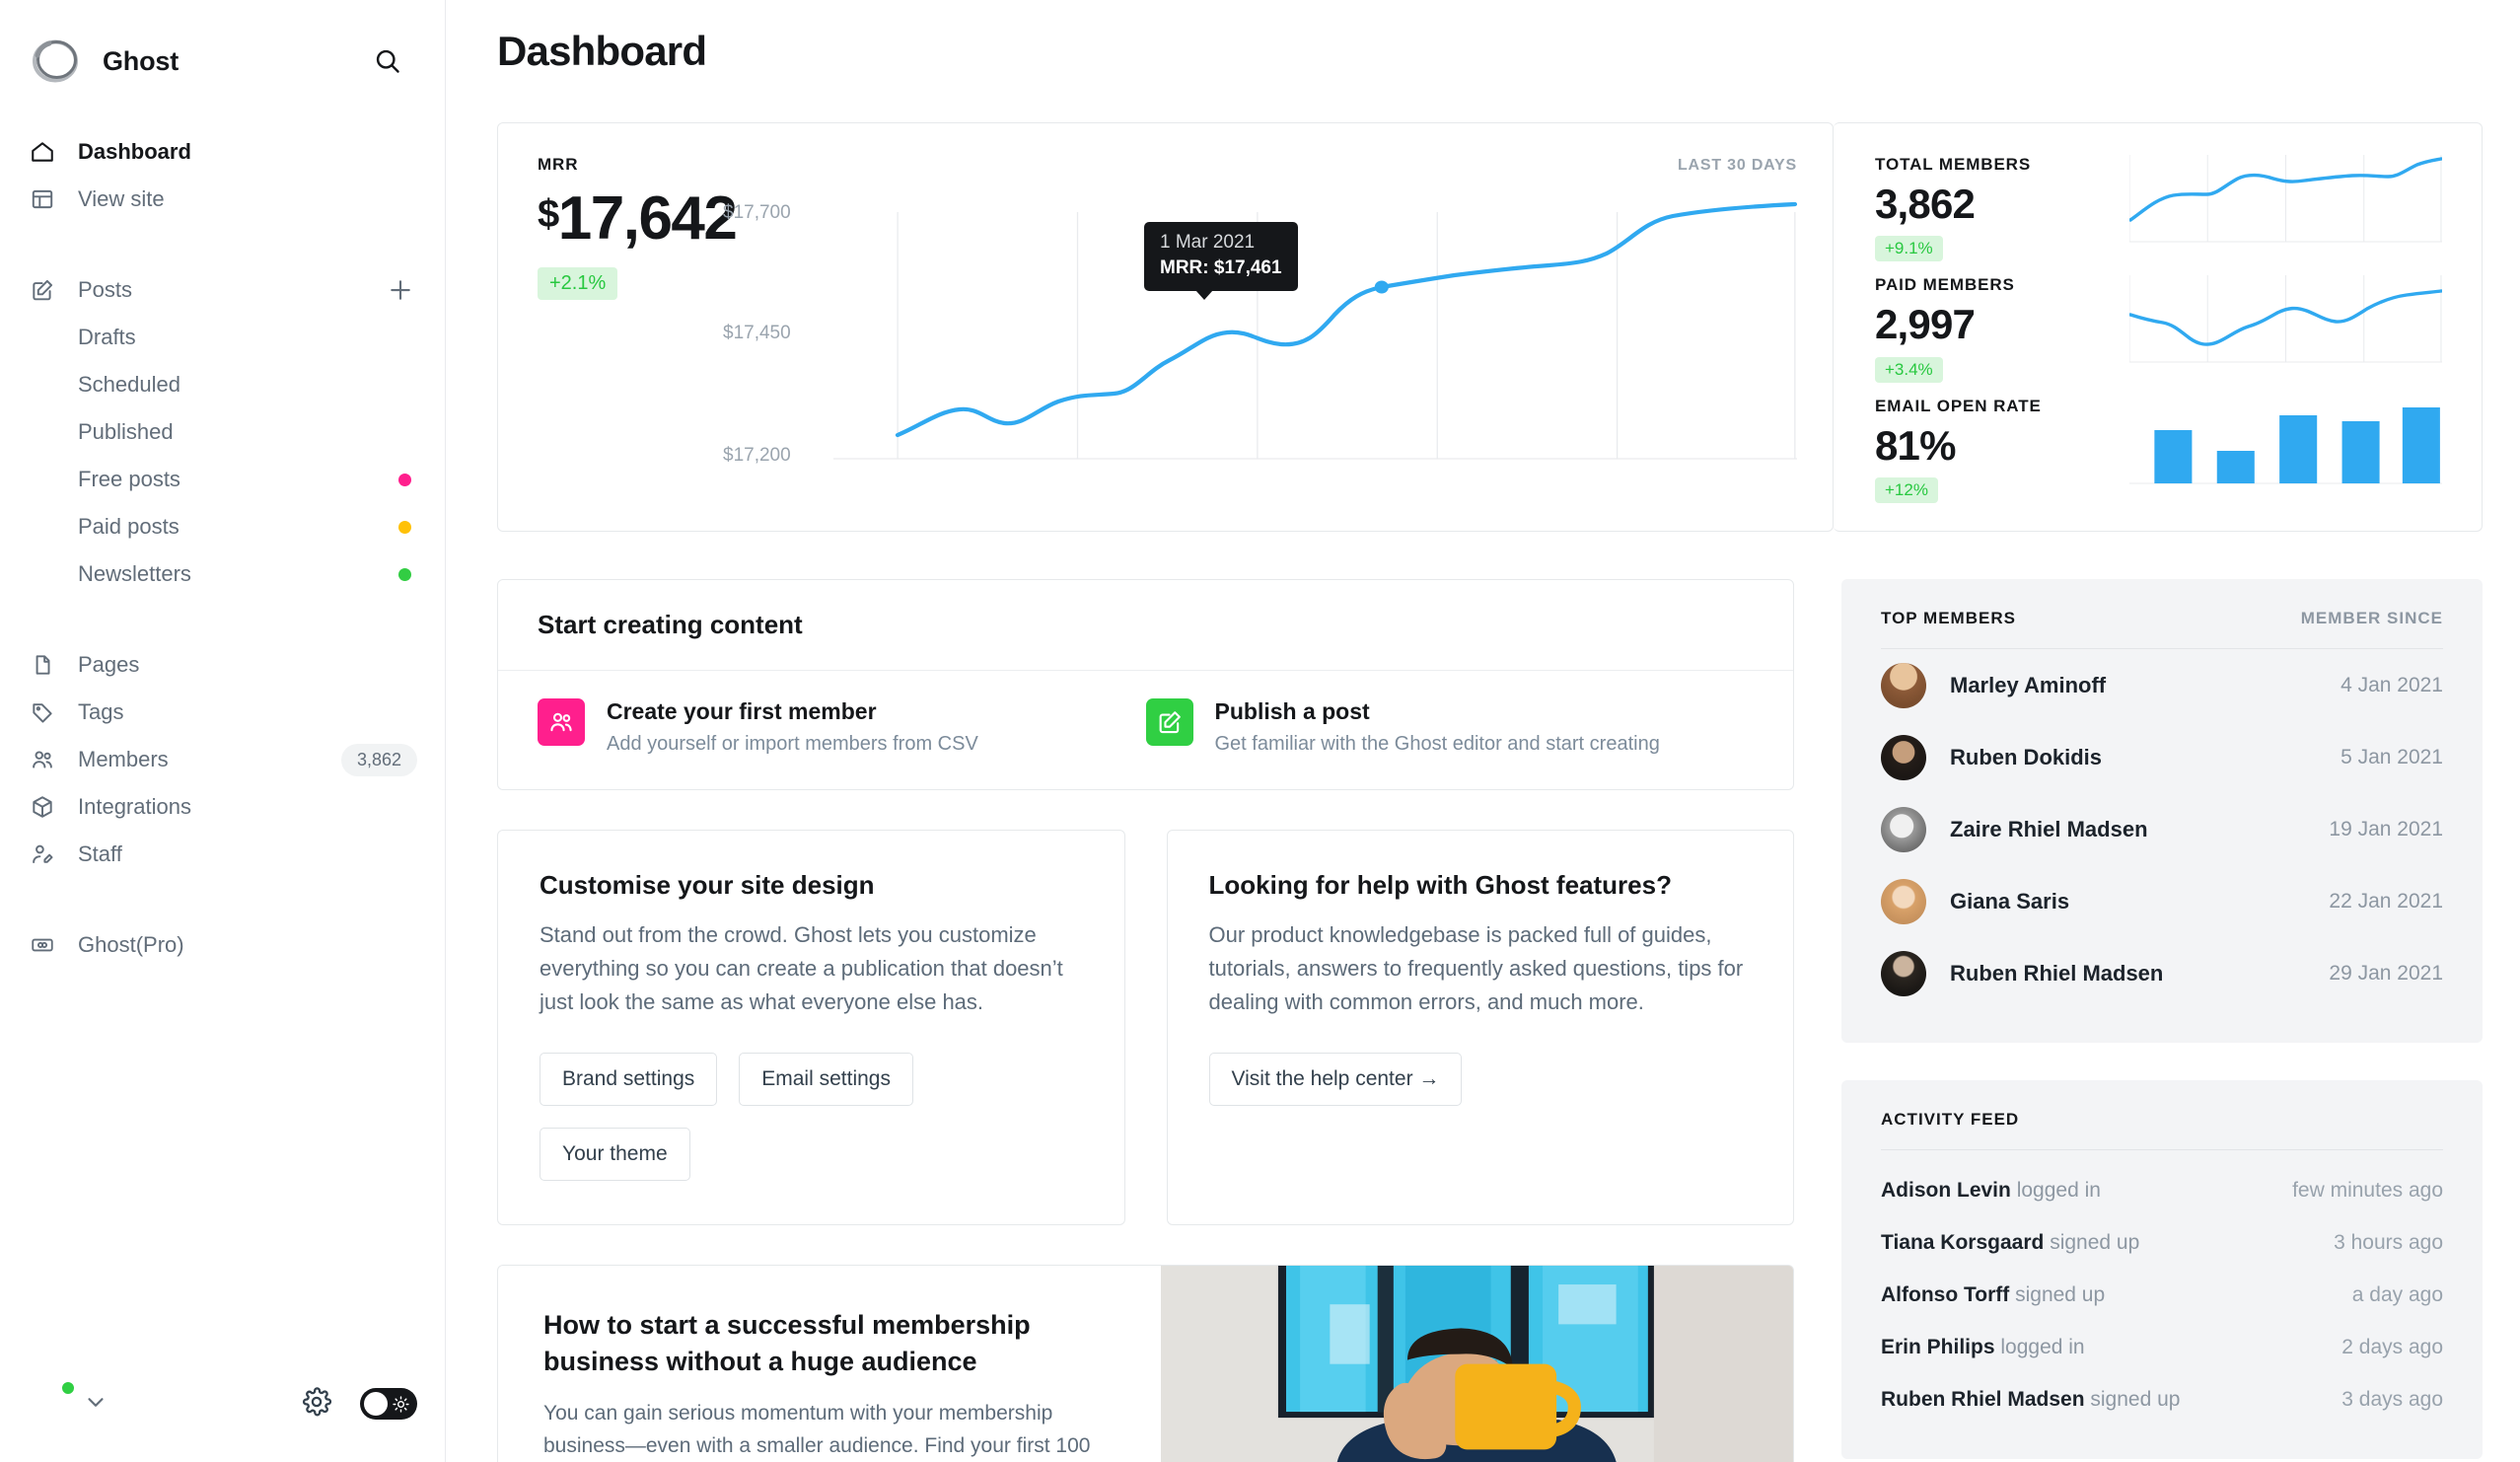 This screenshot has height=1462, width=2520. What do you see at coordinates (129, 526) in the screenshot?
I see `sidebar-item-label: Paid posts` at bounding box center [129, 526].